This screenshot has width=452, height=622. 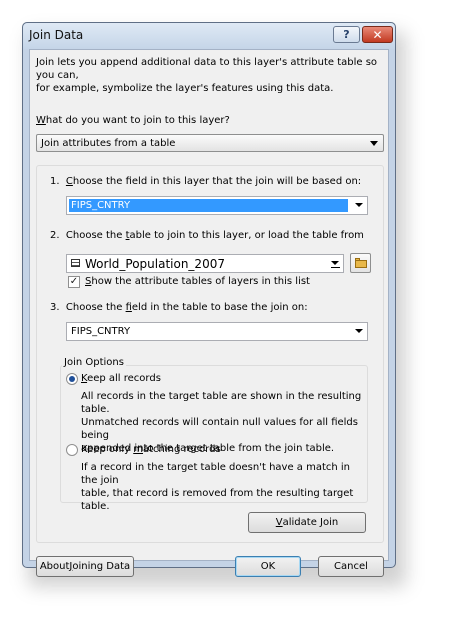 What do you see at coordinates (94, 362) in the screenshot?
I see `join-options-legend: Join Options` at bounding box center [94, 362].